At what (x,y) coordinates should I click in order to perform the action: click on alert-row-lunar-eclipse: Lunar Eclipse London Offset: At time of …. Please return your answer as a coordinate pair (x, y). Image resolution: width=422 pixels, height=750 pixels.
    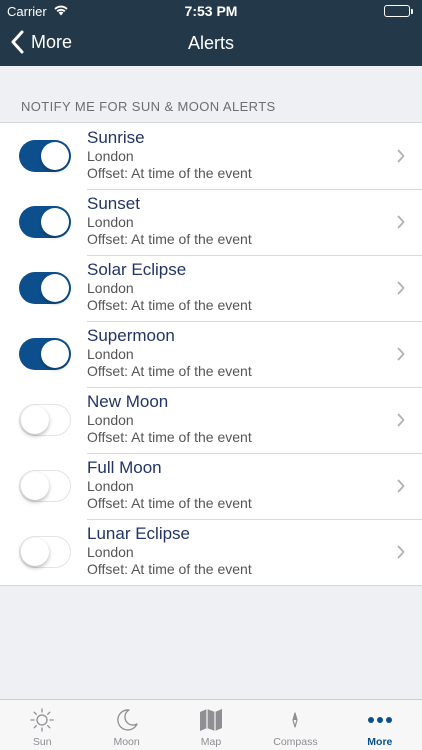
    Looking at the image, I should click on (211, 552).